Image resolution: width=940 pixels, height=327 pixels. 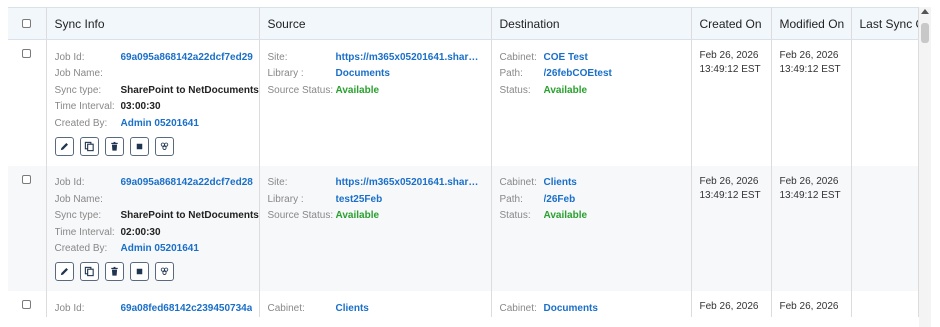 What do you see at coordinates (730, 69) in the screenshot?
I see `created-time: 13:49:12 EST` at bounding box center [730, 69].